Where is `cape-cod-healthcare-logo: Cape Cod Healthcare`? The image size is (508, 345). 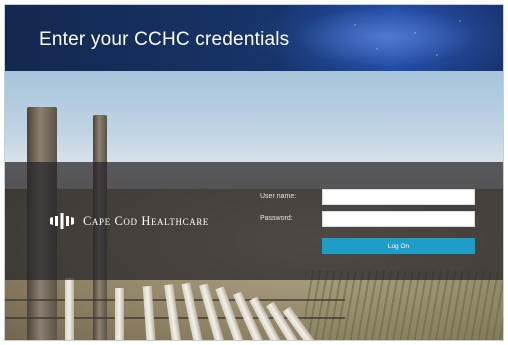 cape-cod-healthcare-logo: Cape Cod Healthcare is located at coordinates (129, 221).